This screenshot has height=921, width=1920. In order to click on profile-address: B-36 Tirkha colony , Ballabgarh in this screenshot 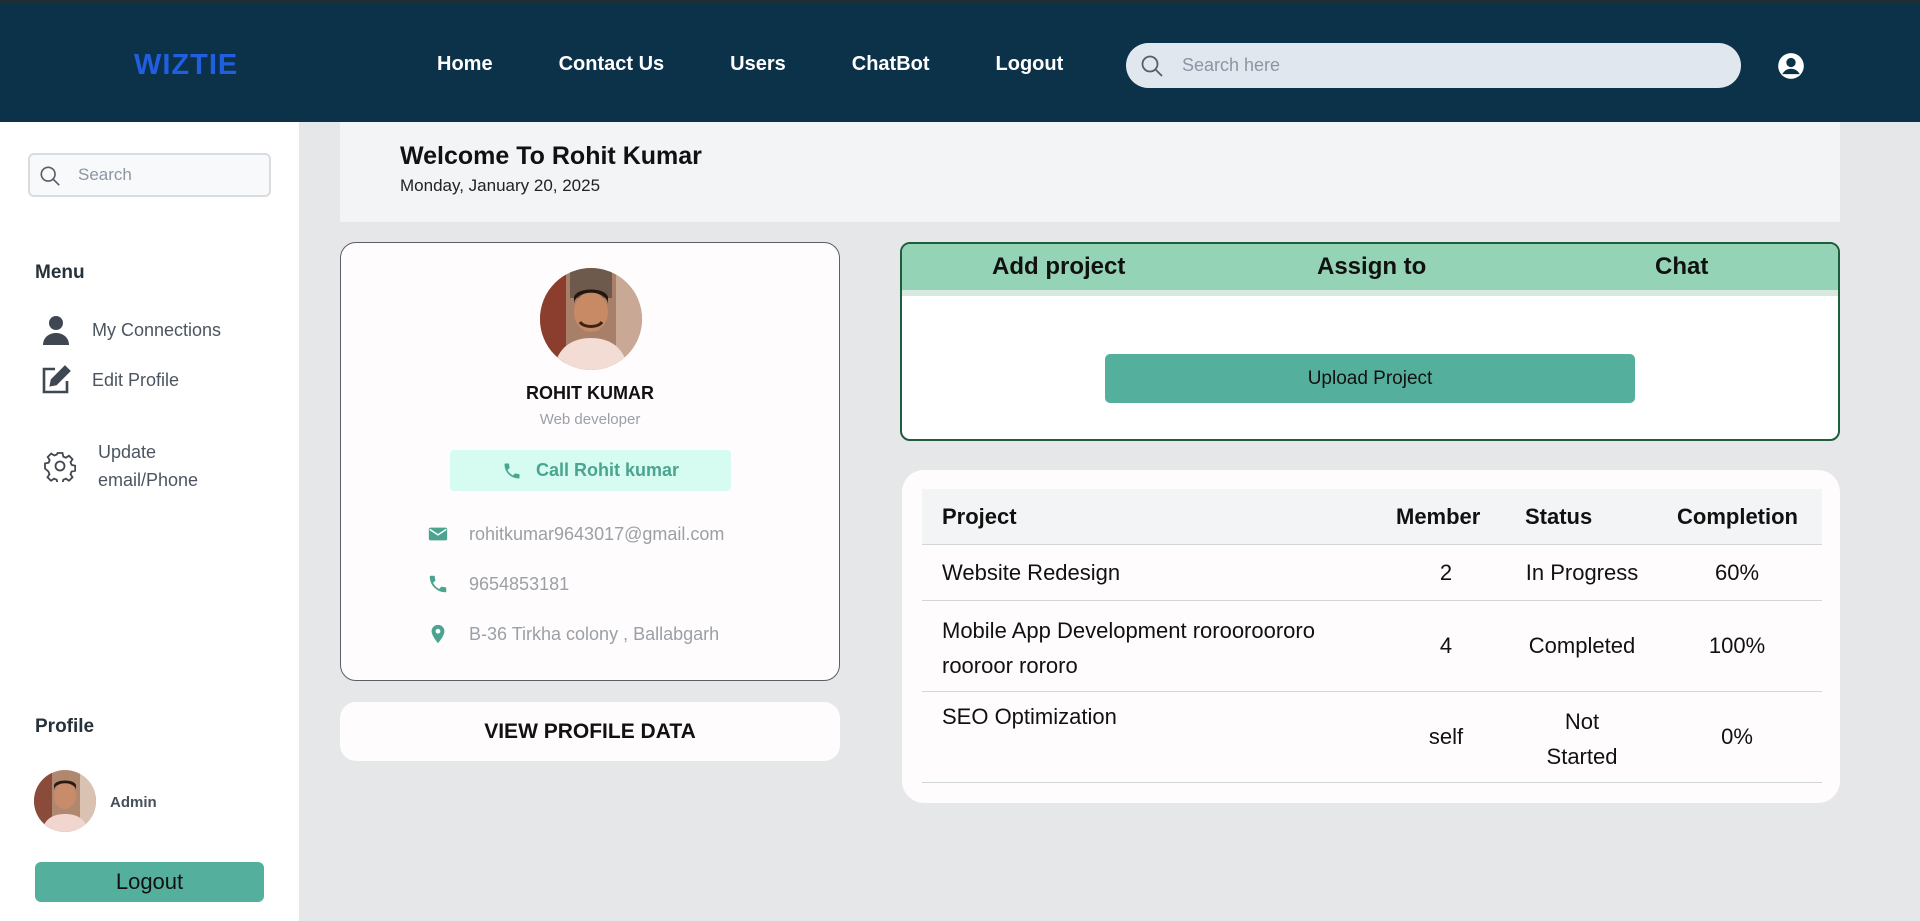, I will do `click(594, 633)`.